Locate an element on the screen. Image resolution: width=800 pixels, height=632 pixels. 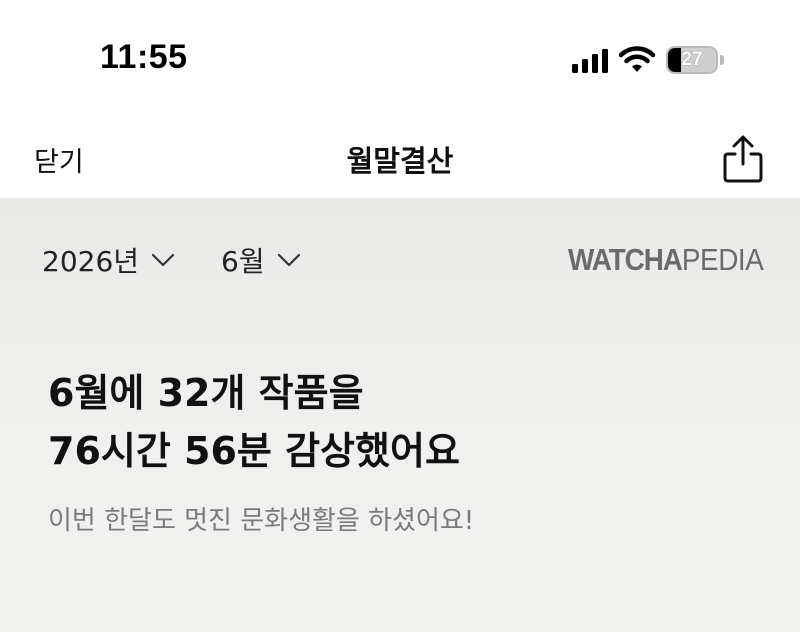
headline-line1: 6월에 32개 작품을 is located at coordinates (206, 393).